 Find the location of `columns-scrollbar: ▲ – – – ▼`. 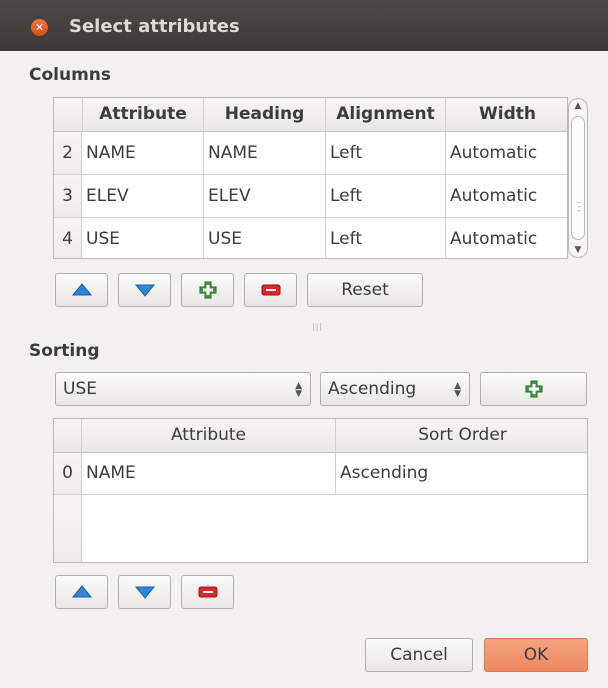

columns-scrollbar: ▲ – – – ▼ is located at coordinates (578, 178).